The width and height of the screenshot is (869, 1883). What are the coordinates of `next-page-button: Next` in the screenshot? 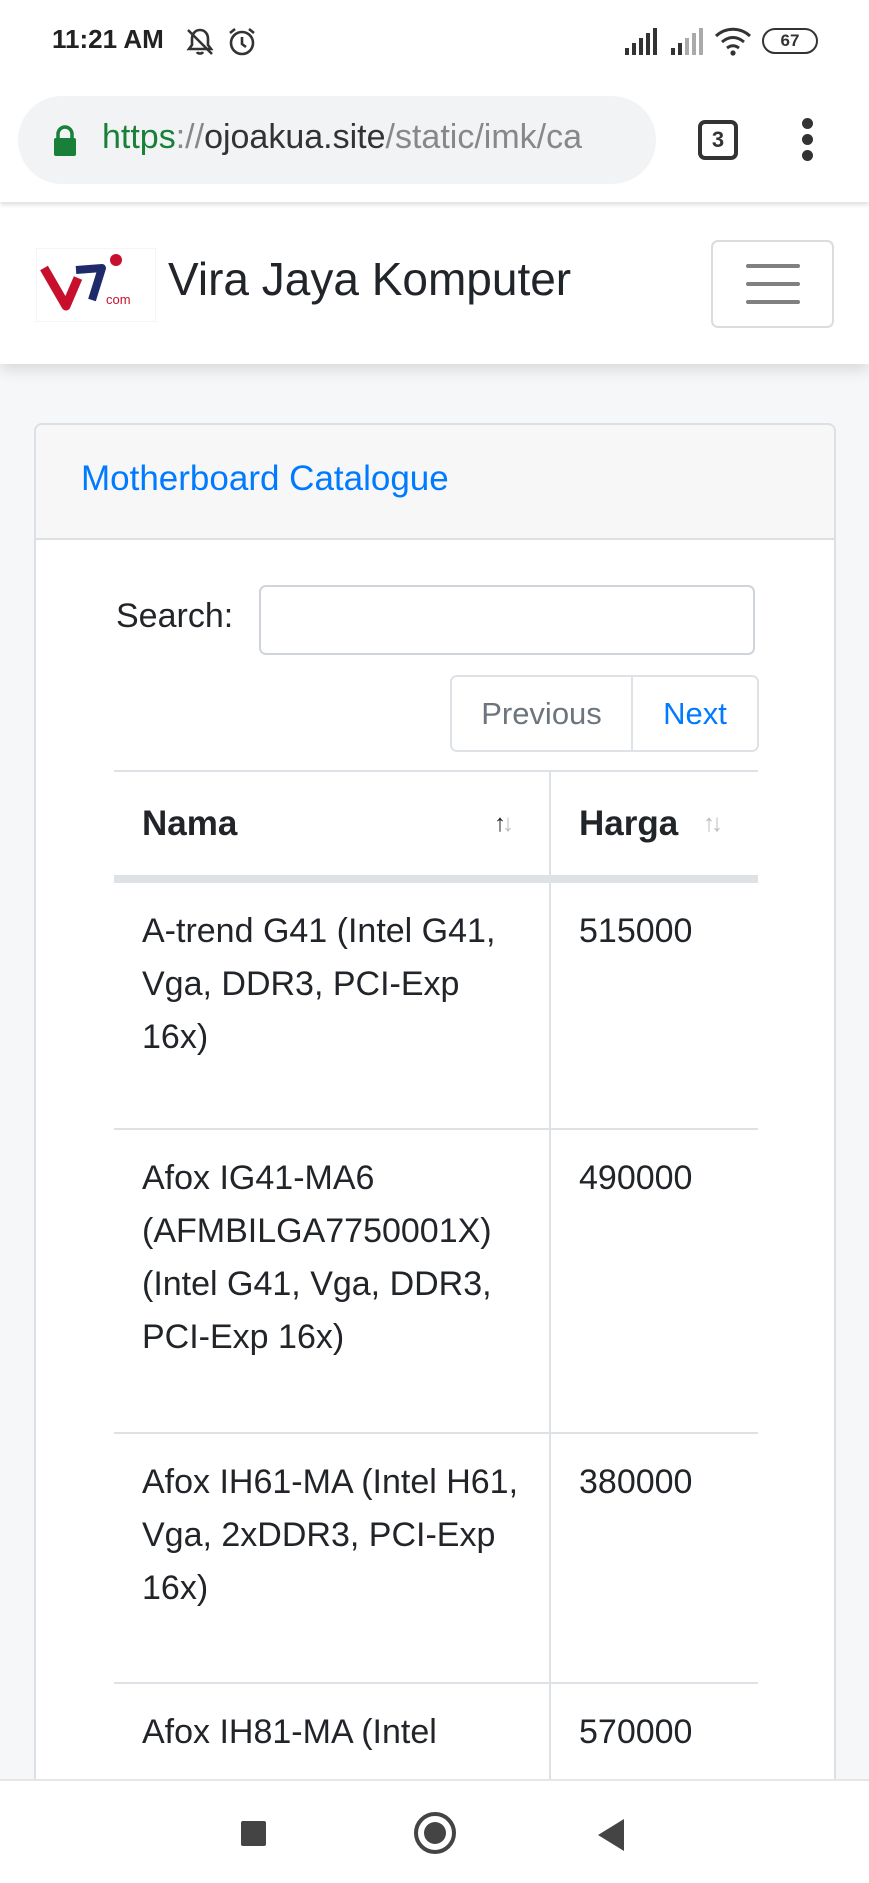 It's located at (695, 713).